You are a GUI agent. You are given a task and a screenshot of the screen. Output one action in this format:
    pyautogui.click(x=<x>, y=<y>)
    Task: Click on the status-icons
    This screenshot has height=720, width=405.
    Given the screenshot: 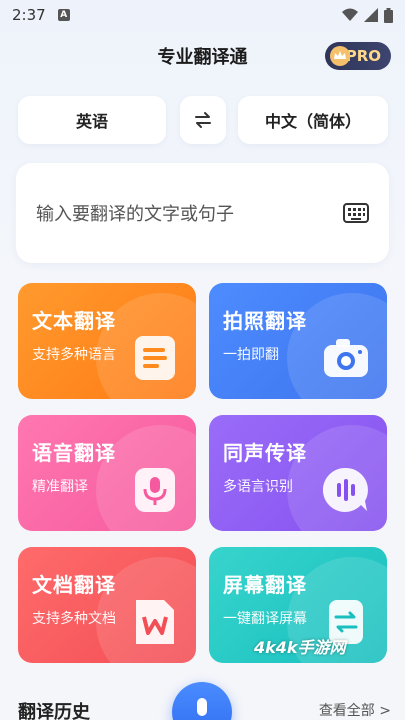 What is the action you would take?
    pyautogui.click(x=367, y=15)
    